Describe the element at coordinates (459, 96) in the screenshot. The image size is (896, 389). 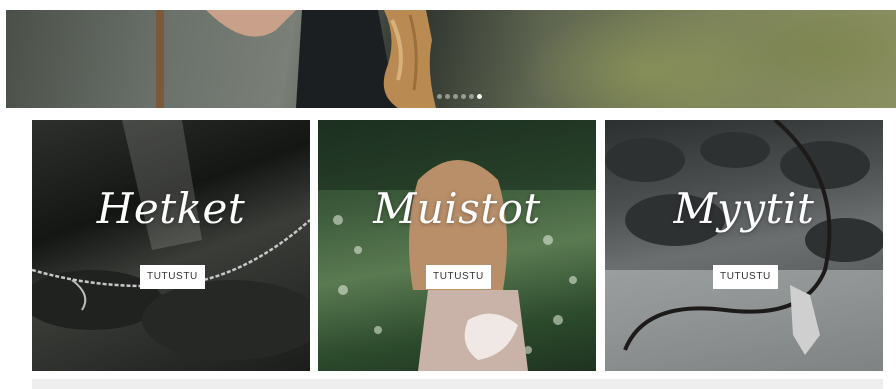
I see `slider-dots` at that location.